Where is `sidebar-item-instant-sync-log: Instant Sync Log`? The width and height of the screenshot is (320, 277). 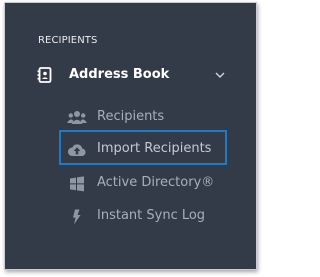
sidebar-item-instant-sync-log: Instant Sync Log is located at coordinates (130, 217).